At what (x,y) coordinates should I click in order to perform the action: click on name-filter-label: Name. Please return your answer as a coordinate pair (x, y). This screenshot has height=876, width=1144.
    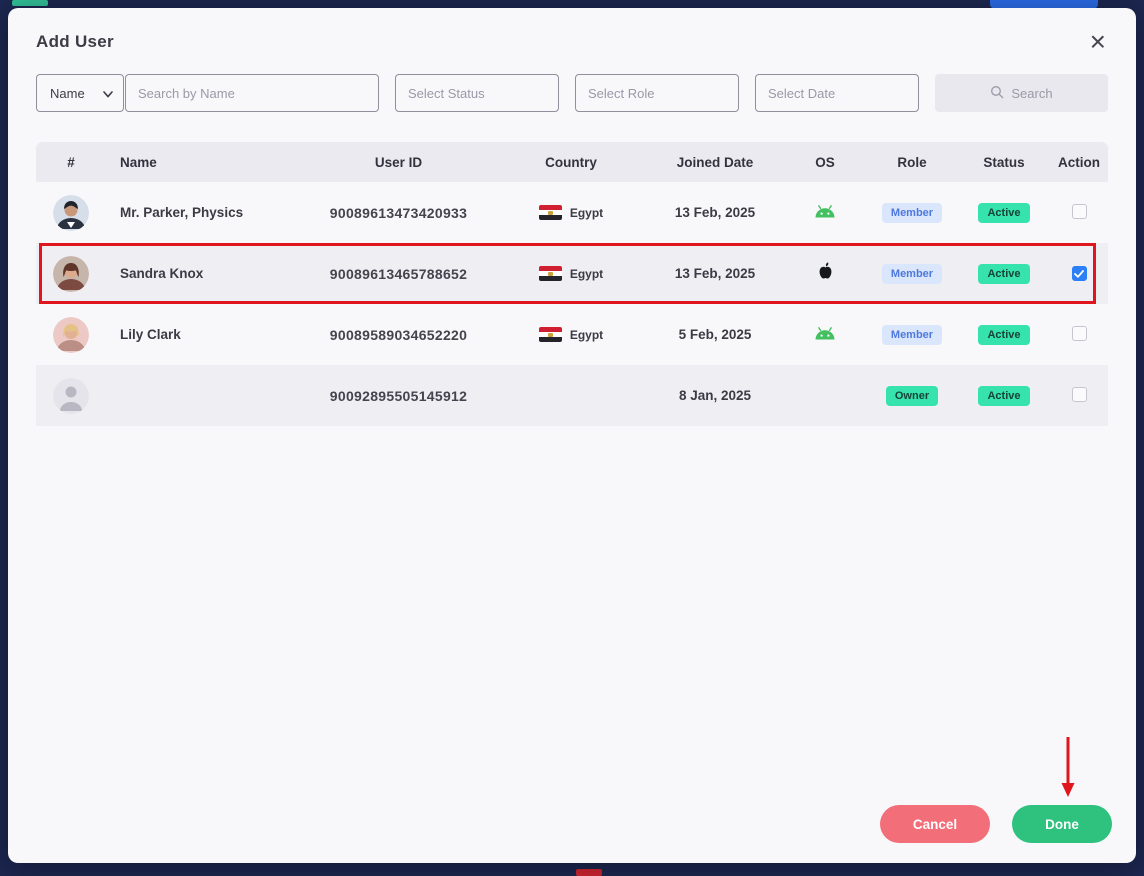
    Looking at the image, I should click on (67, 93).